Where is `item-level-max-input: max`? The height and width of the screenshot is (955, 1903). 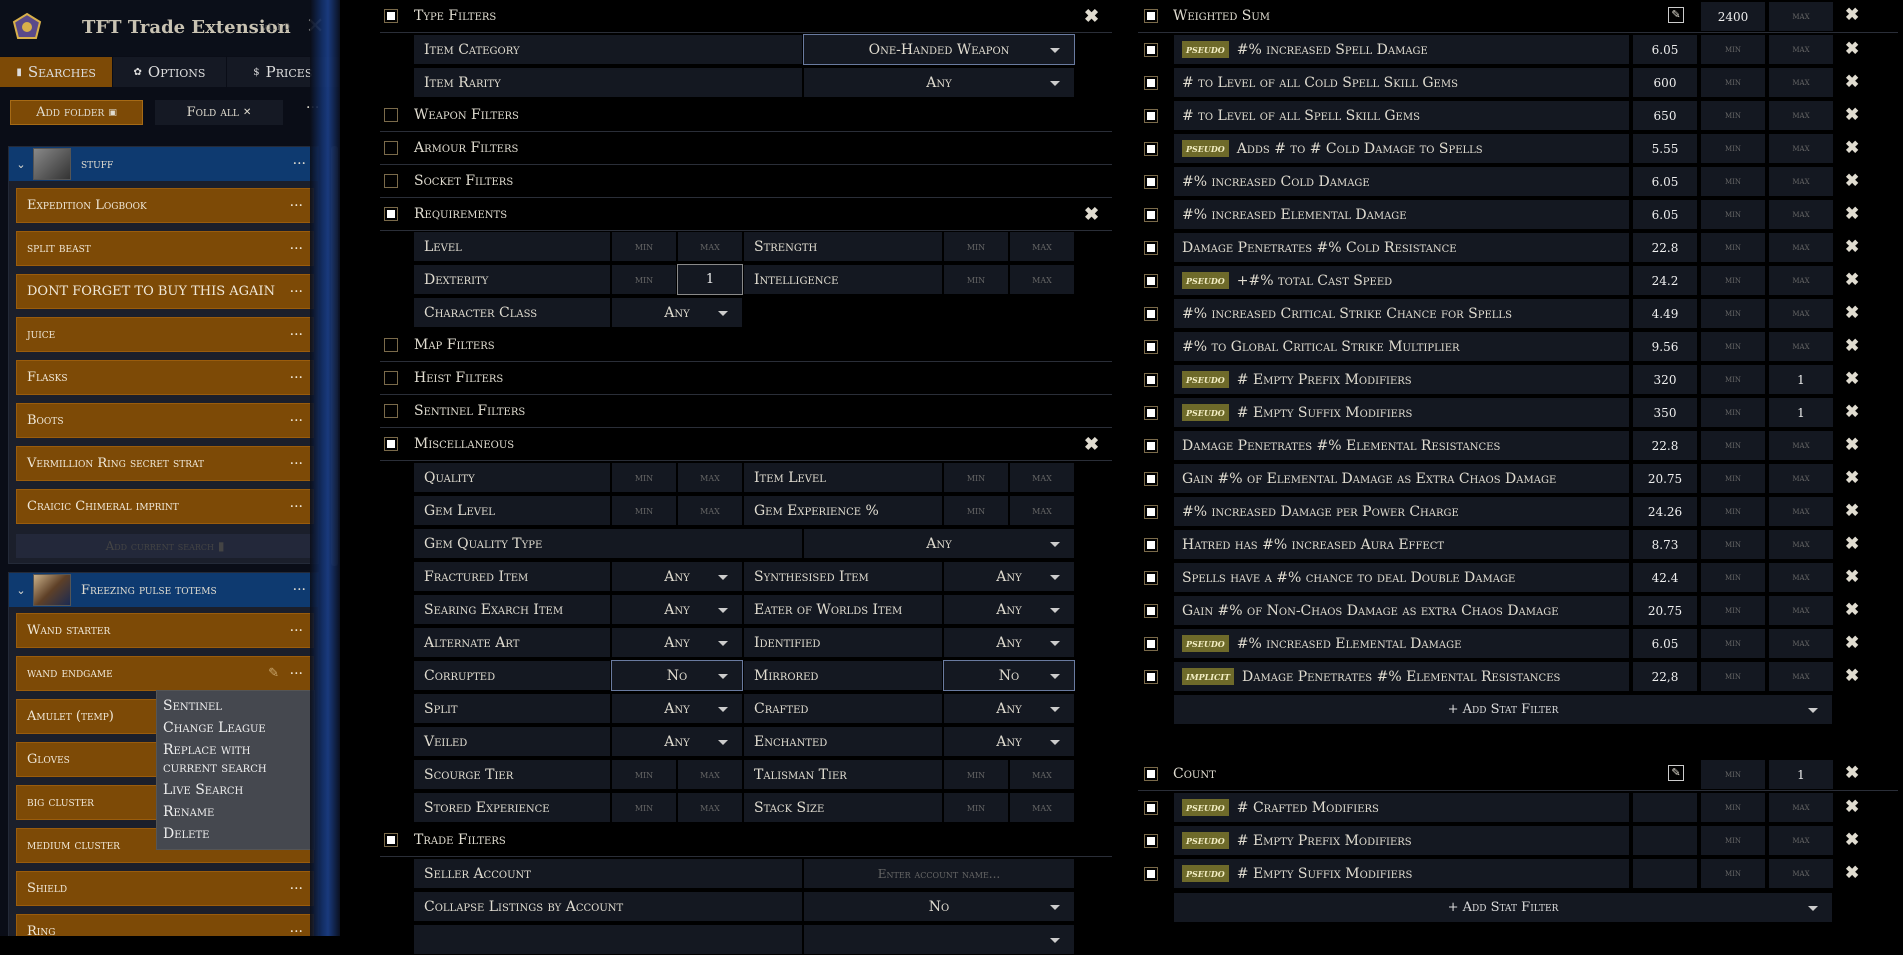
item-level-max-input: max is located at coordinates (1042, 477).